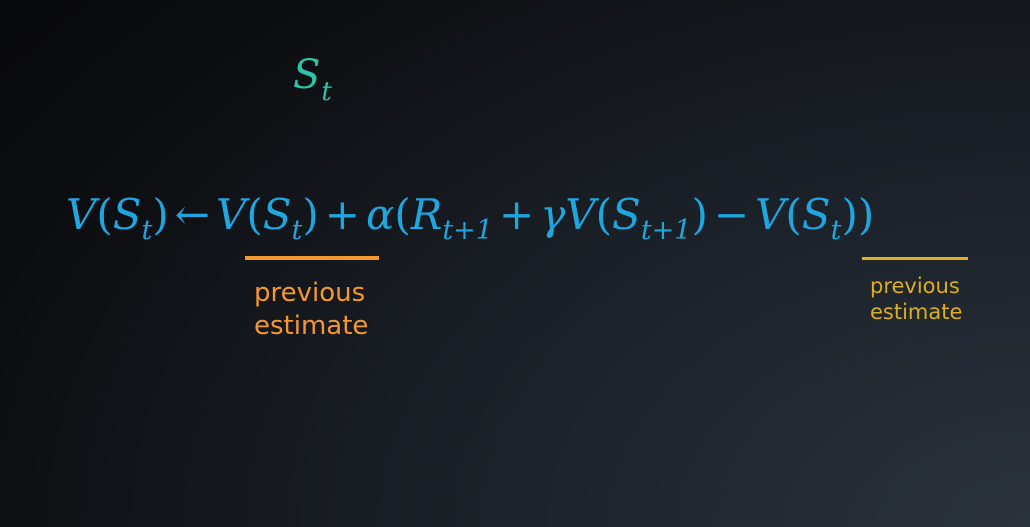 The image size is (1030, 527). I want to click on term3-state-sub: t, so click(836, 230).